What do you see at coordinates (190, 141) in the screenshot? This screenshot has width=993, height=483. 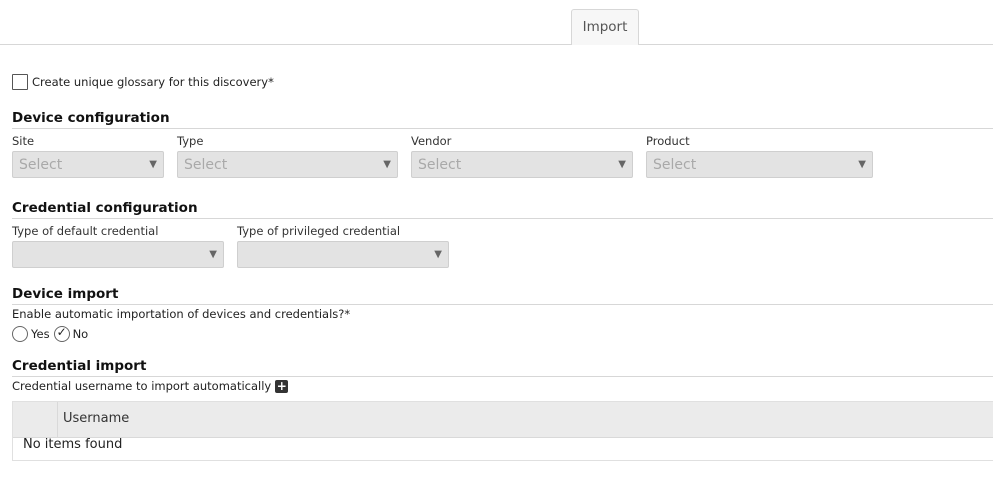 I see `type-label: Type` at bounding box center [190, 141].